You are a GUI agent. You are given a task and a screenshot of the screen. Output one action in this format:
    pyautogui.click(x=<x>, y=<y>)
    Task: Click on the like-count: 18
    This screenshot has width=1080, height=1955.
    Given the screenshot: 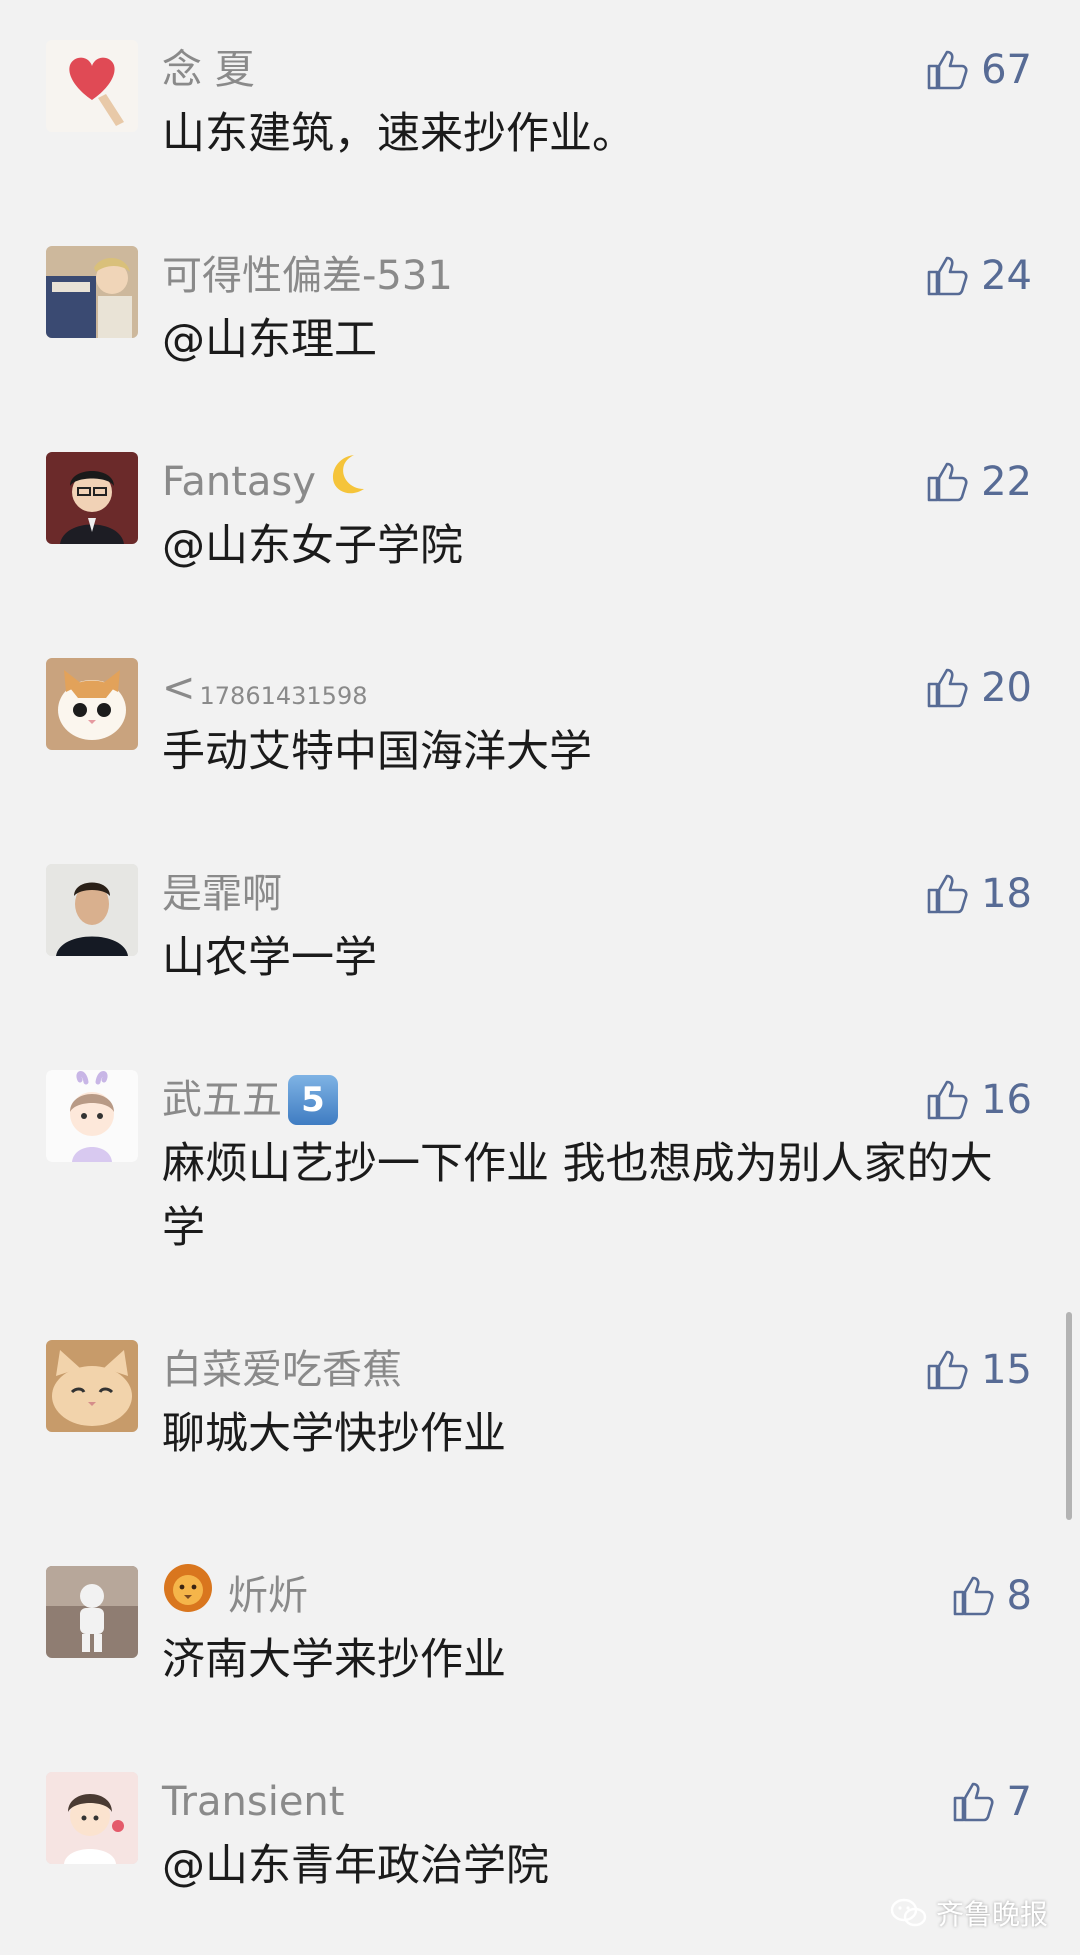 What is the action you would take?
    pyautogui.click(x=1006, y=894)
    